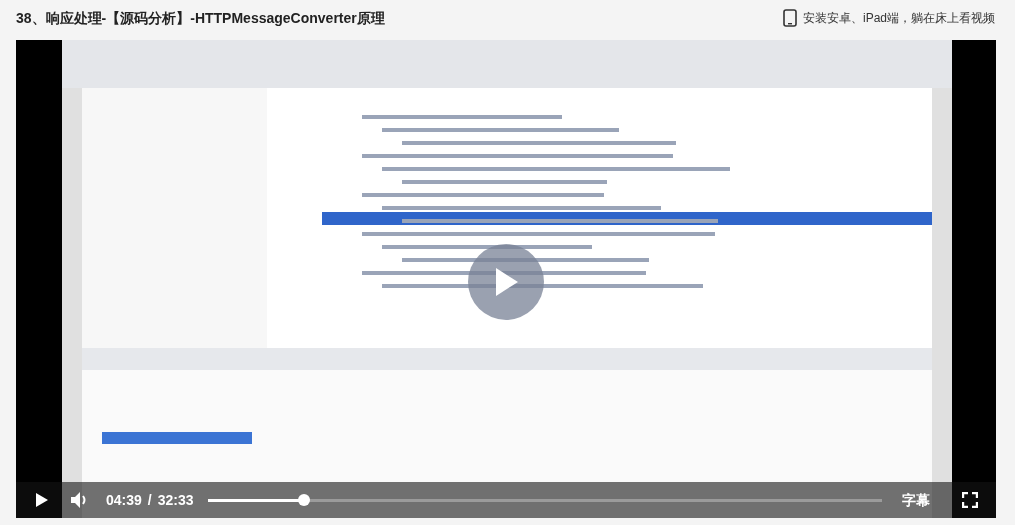 This screenshot has width=1015, height=525. Describe the element at coordinates (898, 18) in the screenshot. I see `app-promo-link: 安装安卓、iPad端，躺在床上看视频` at that location.